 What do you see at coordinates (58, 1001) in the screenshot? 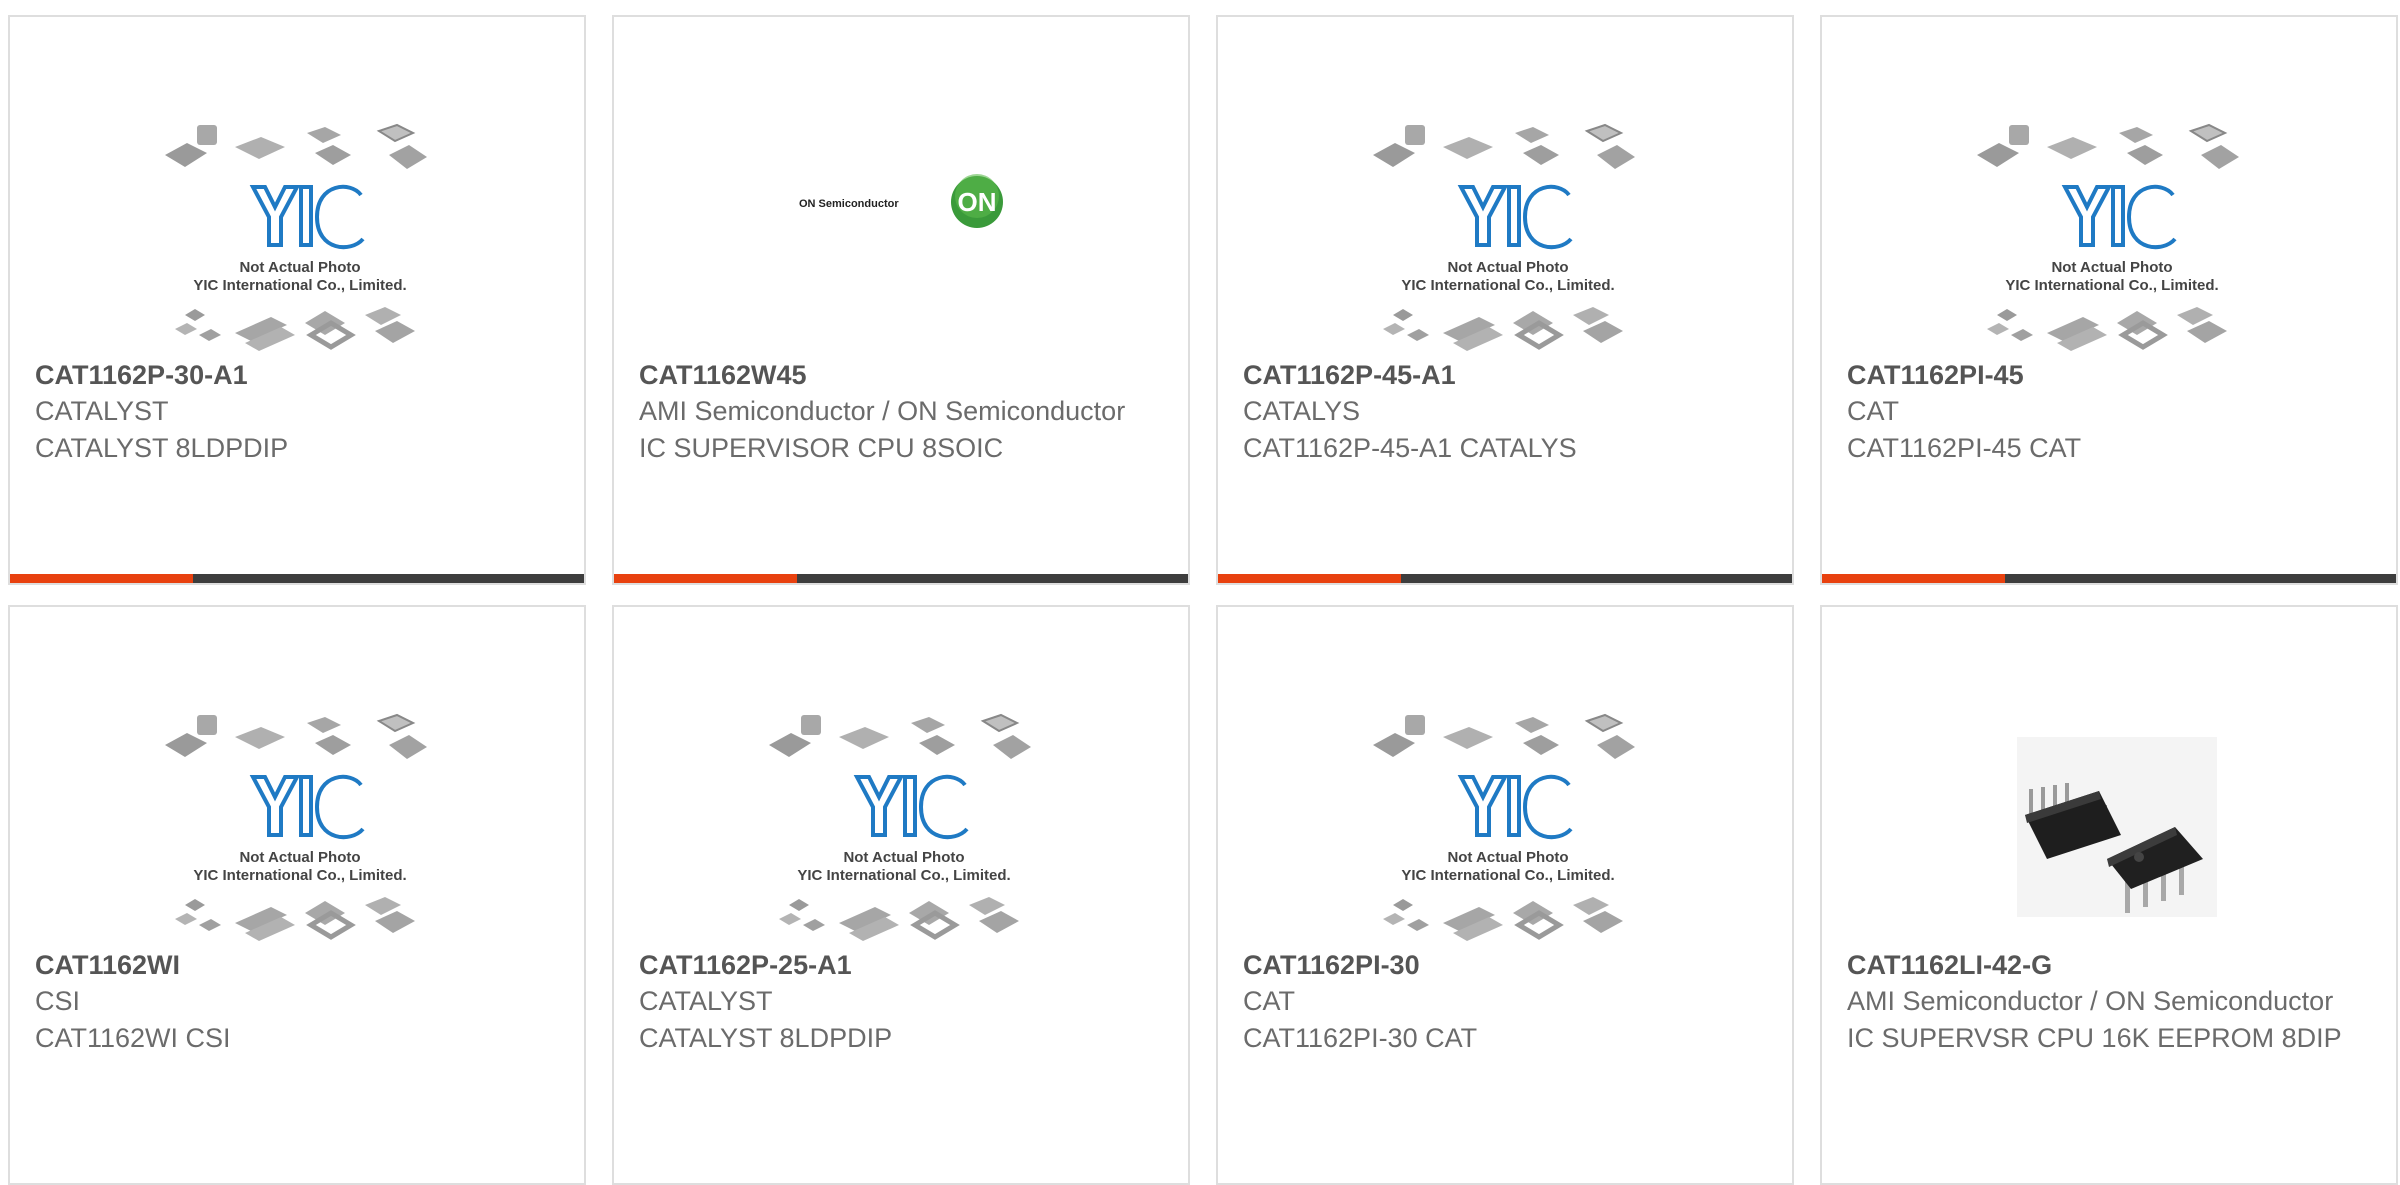
I see `manufacturer: CSI` at bounding box center [58, 1001].